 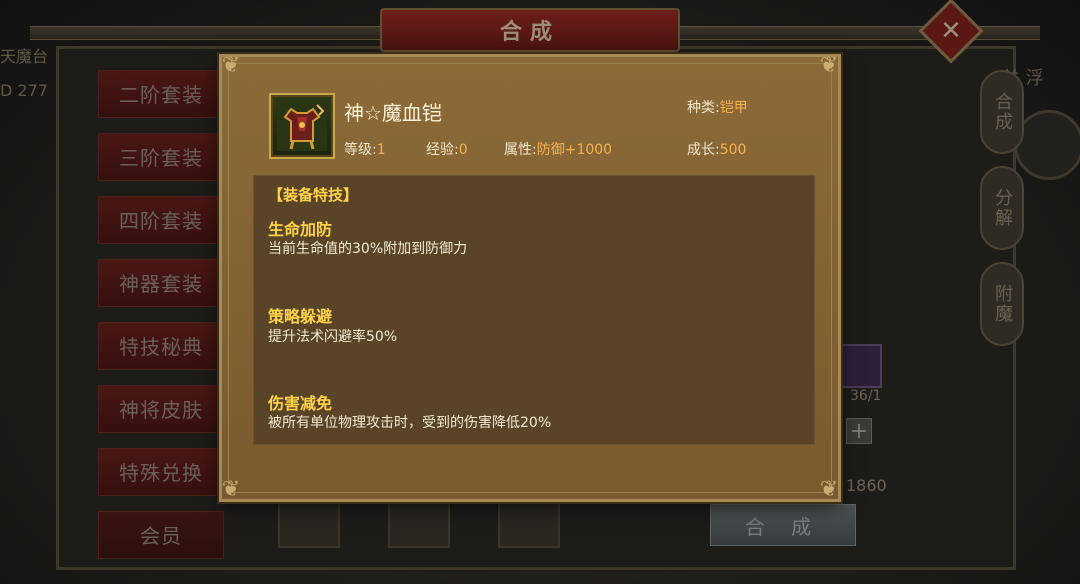 What do you see at coordinates (368, 249) in the screenshot?
I see `skill-description: 当前生命值的30%附加到防御力` at bounding box center [368, 249].